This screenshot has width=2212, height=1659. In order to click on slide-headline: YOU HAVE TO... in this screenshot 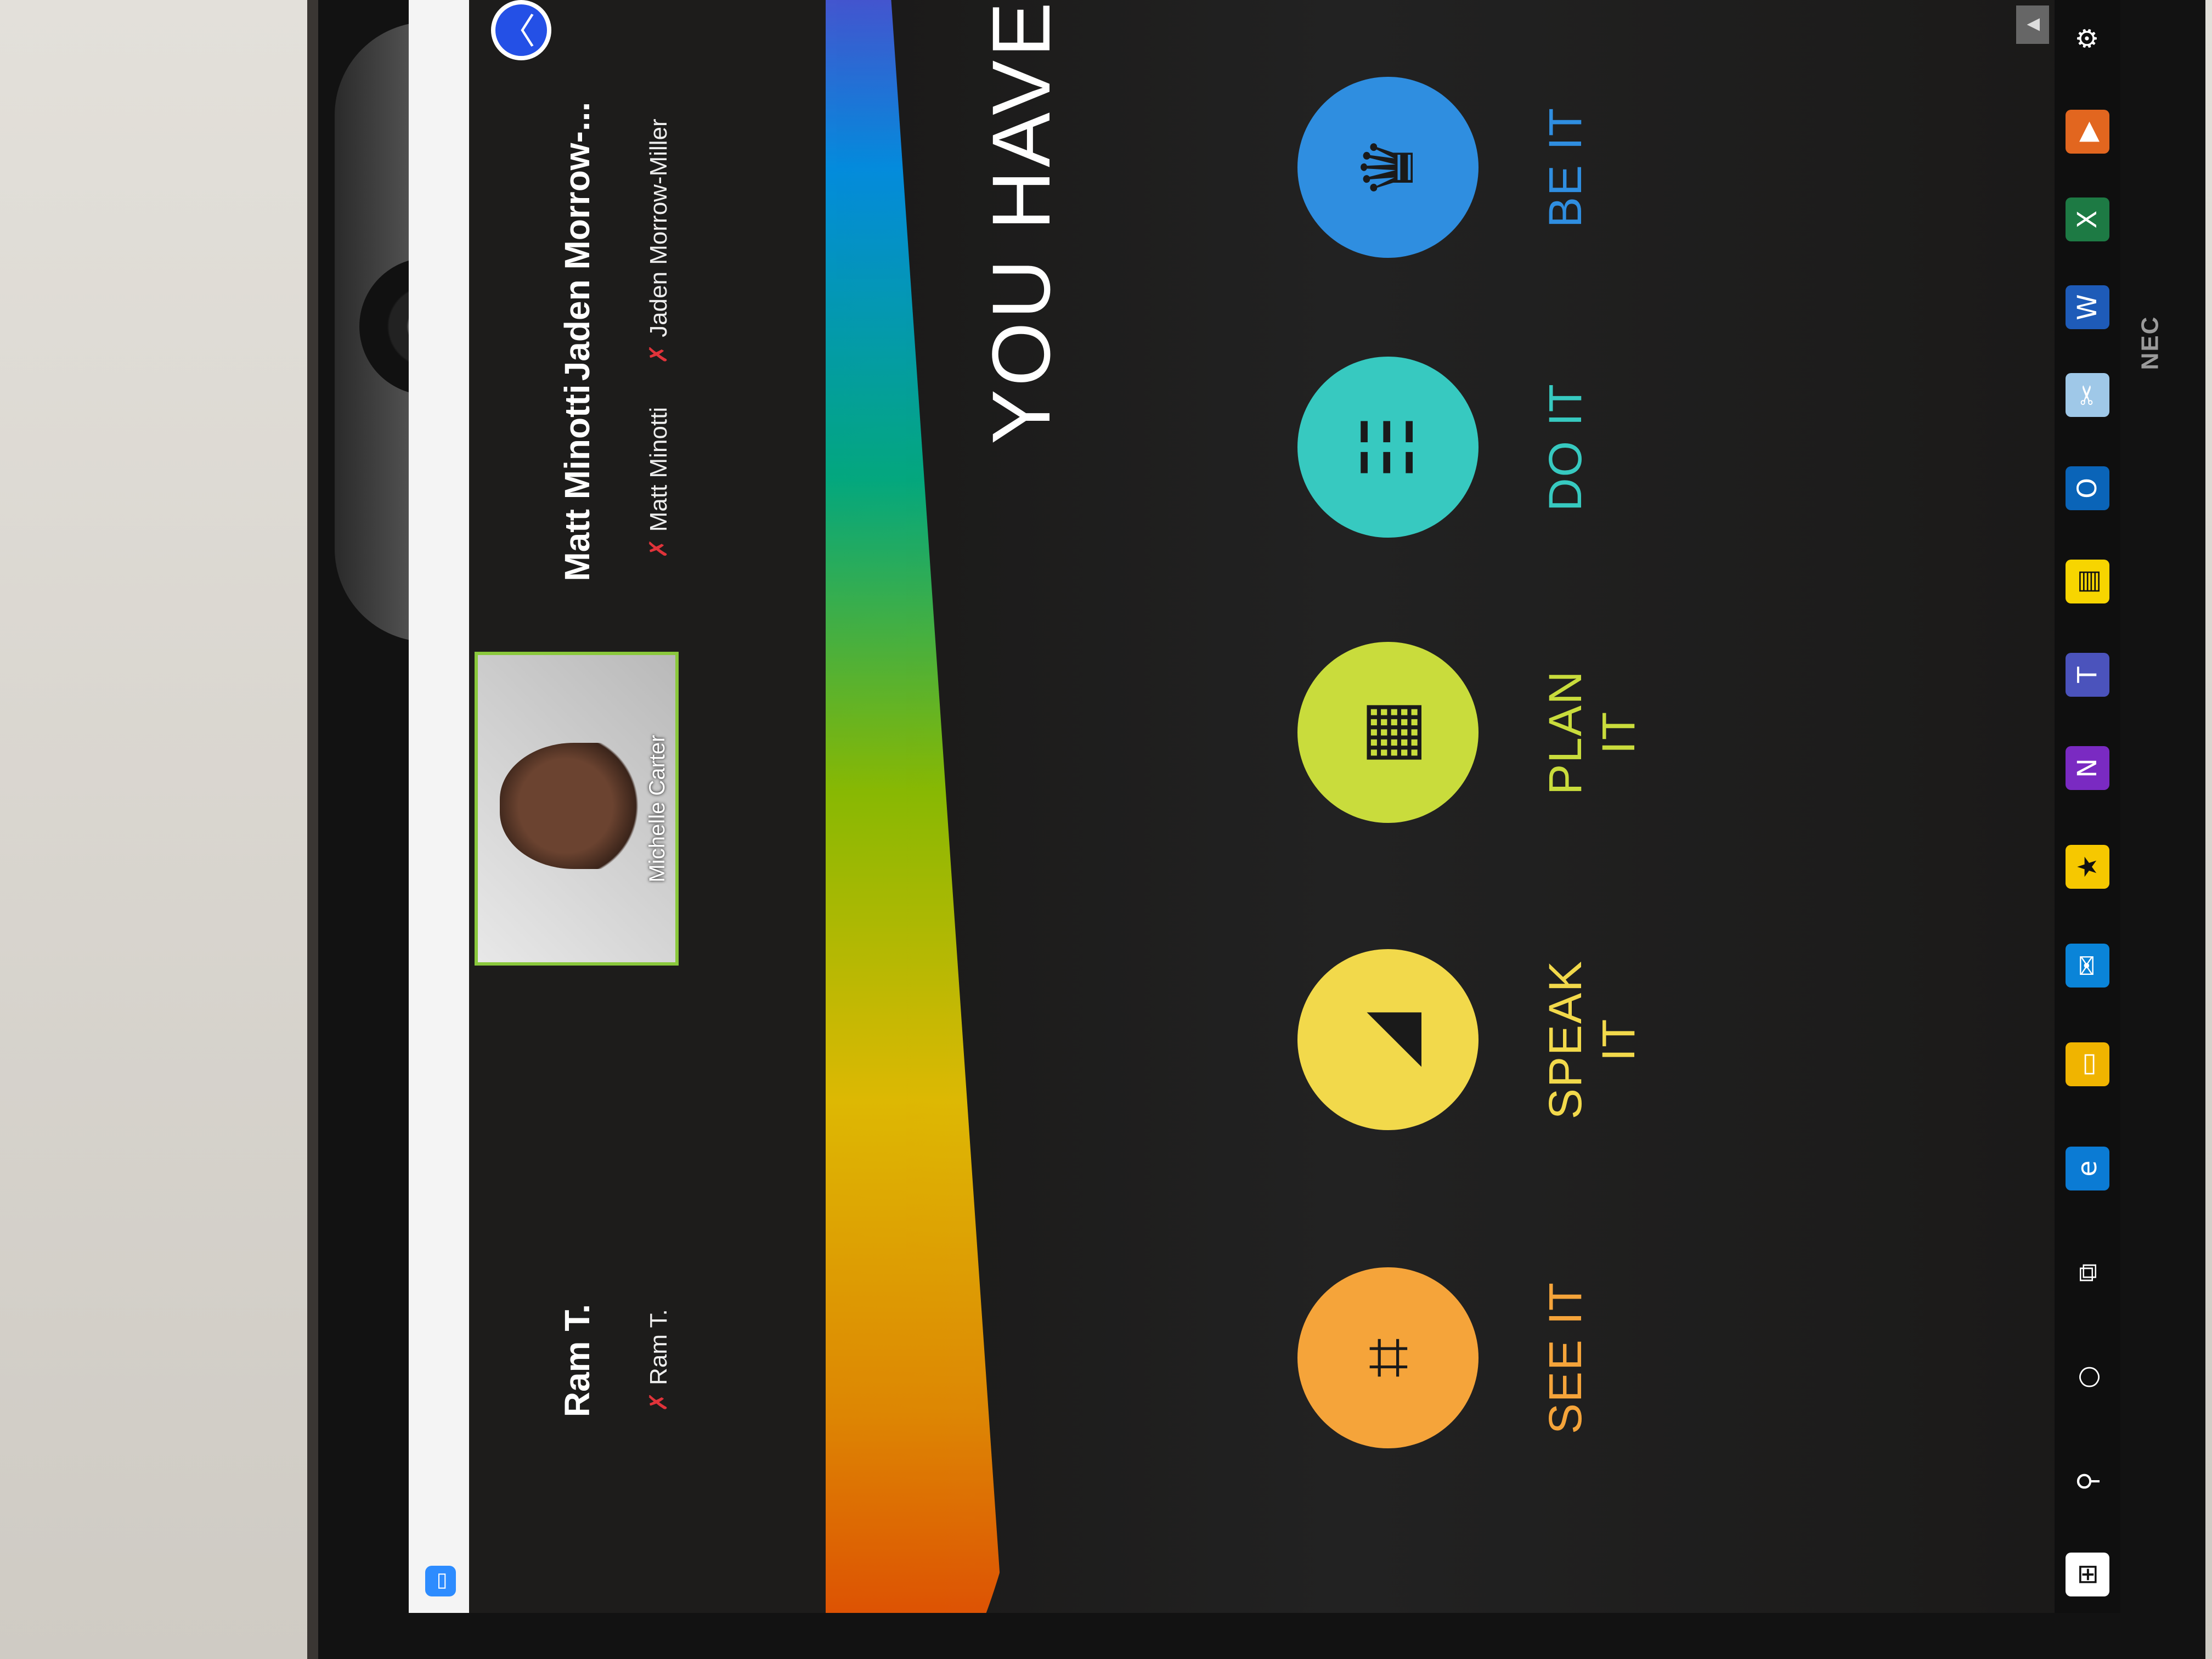, I will do `click(1021, 222)`.